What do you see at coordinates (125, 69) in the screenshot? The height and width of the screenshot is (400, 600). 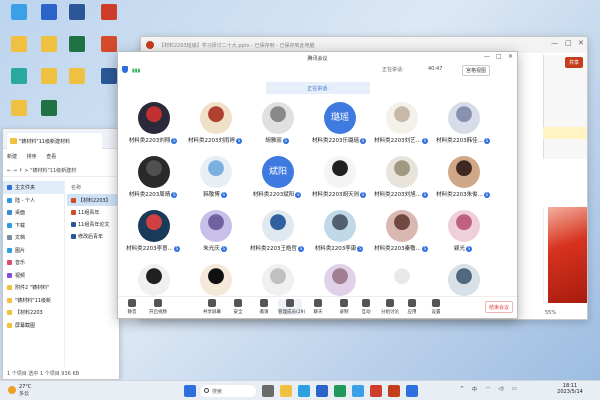 I see `shield-icon` at bounding box center [125, 69].